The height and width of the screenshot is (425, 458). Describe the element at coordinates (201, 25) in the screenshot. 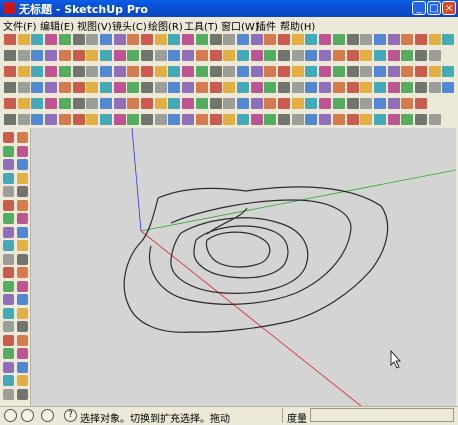

I see `menu-tools: 工具(T)` at that location.